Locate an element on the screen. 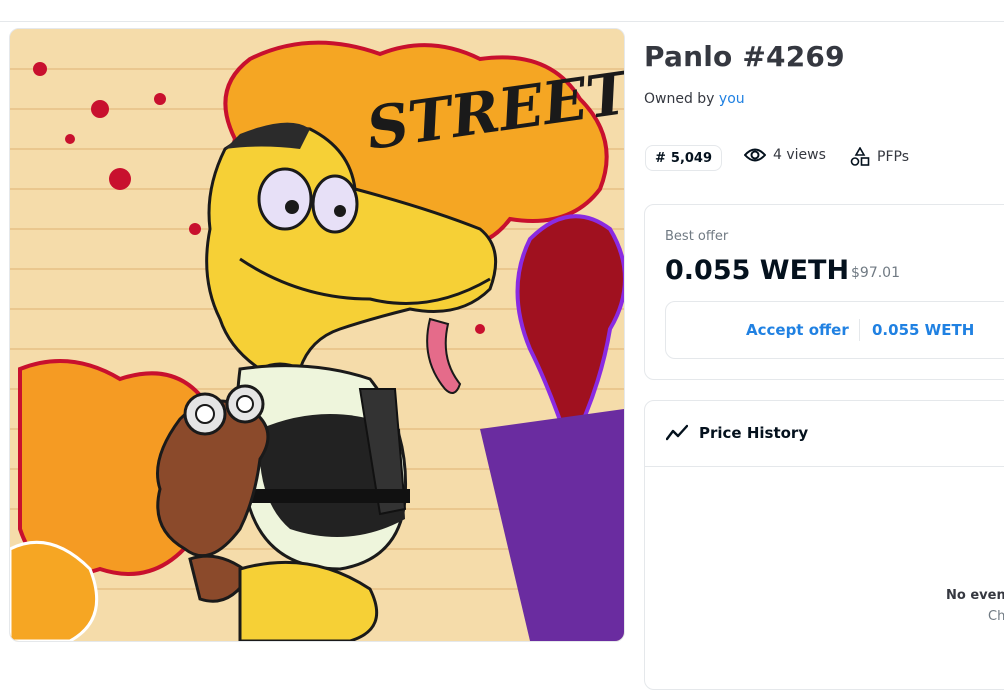  owner-line: Owned by you is located at coordinates (694, 99).